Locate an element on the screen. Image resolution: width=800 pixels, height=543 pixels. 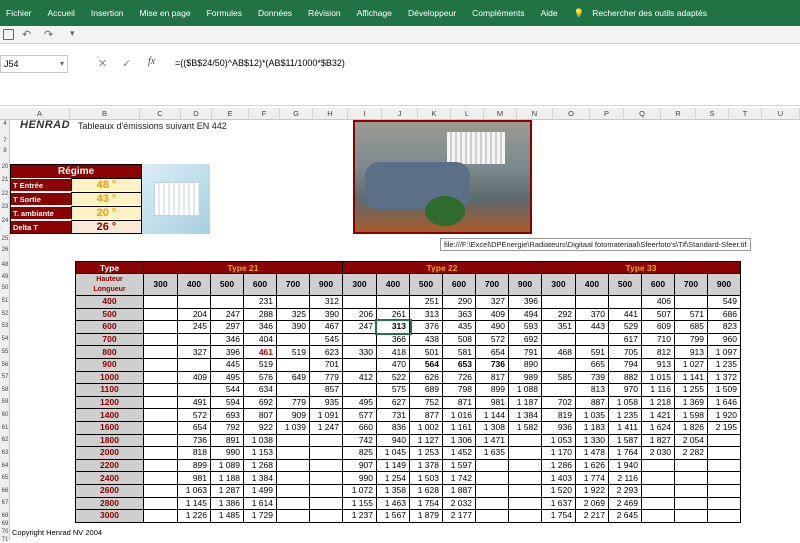
emission-value: 591 is located at coordinates (592, 352).